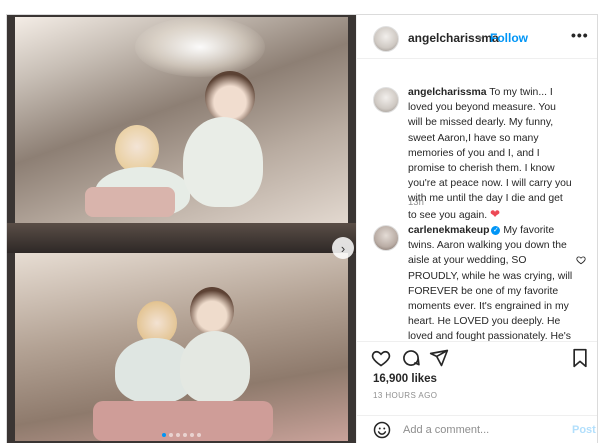 The width and height of the screenshot is (600, 443). I want to click on like-button, so click(381, 360).